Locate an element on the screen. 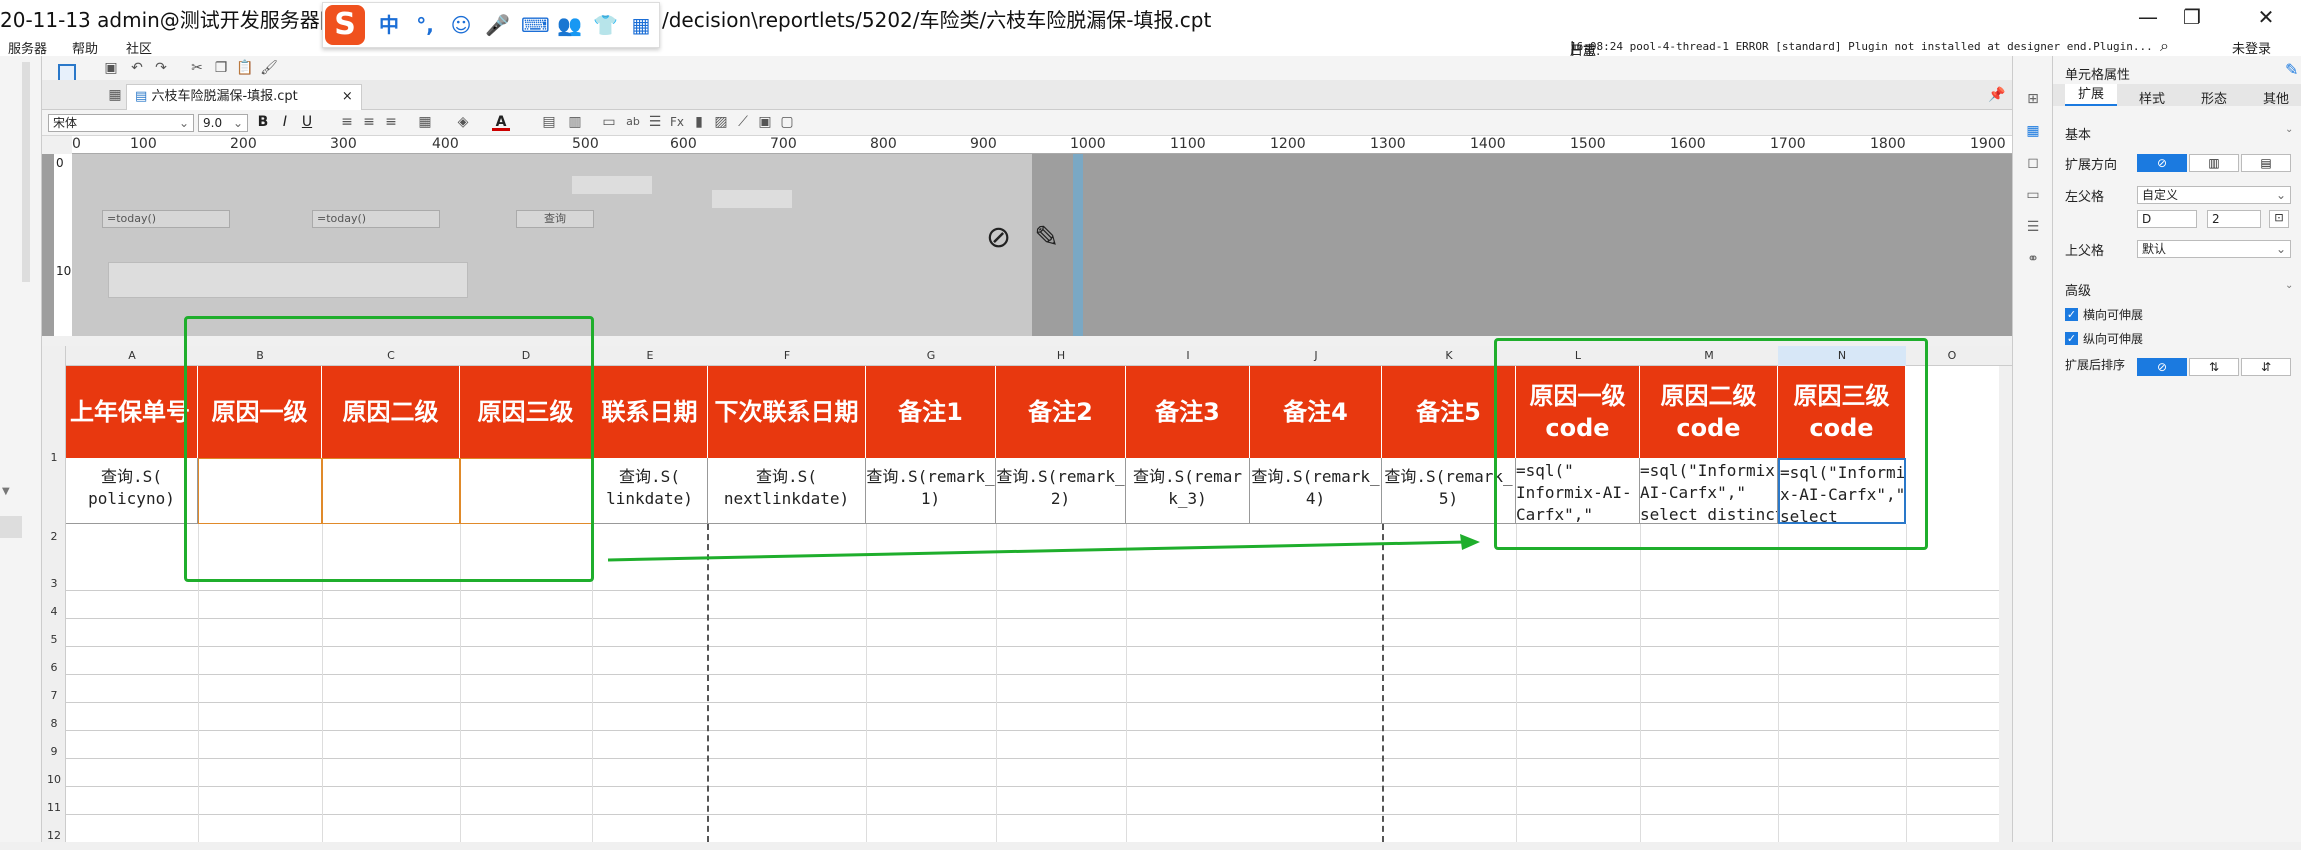 Image resolution: width=2301 pixels, height=850 pixels. align-center-icon: ≡ is located at coordinates (369, 122).